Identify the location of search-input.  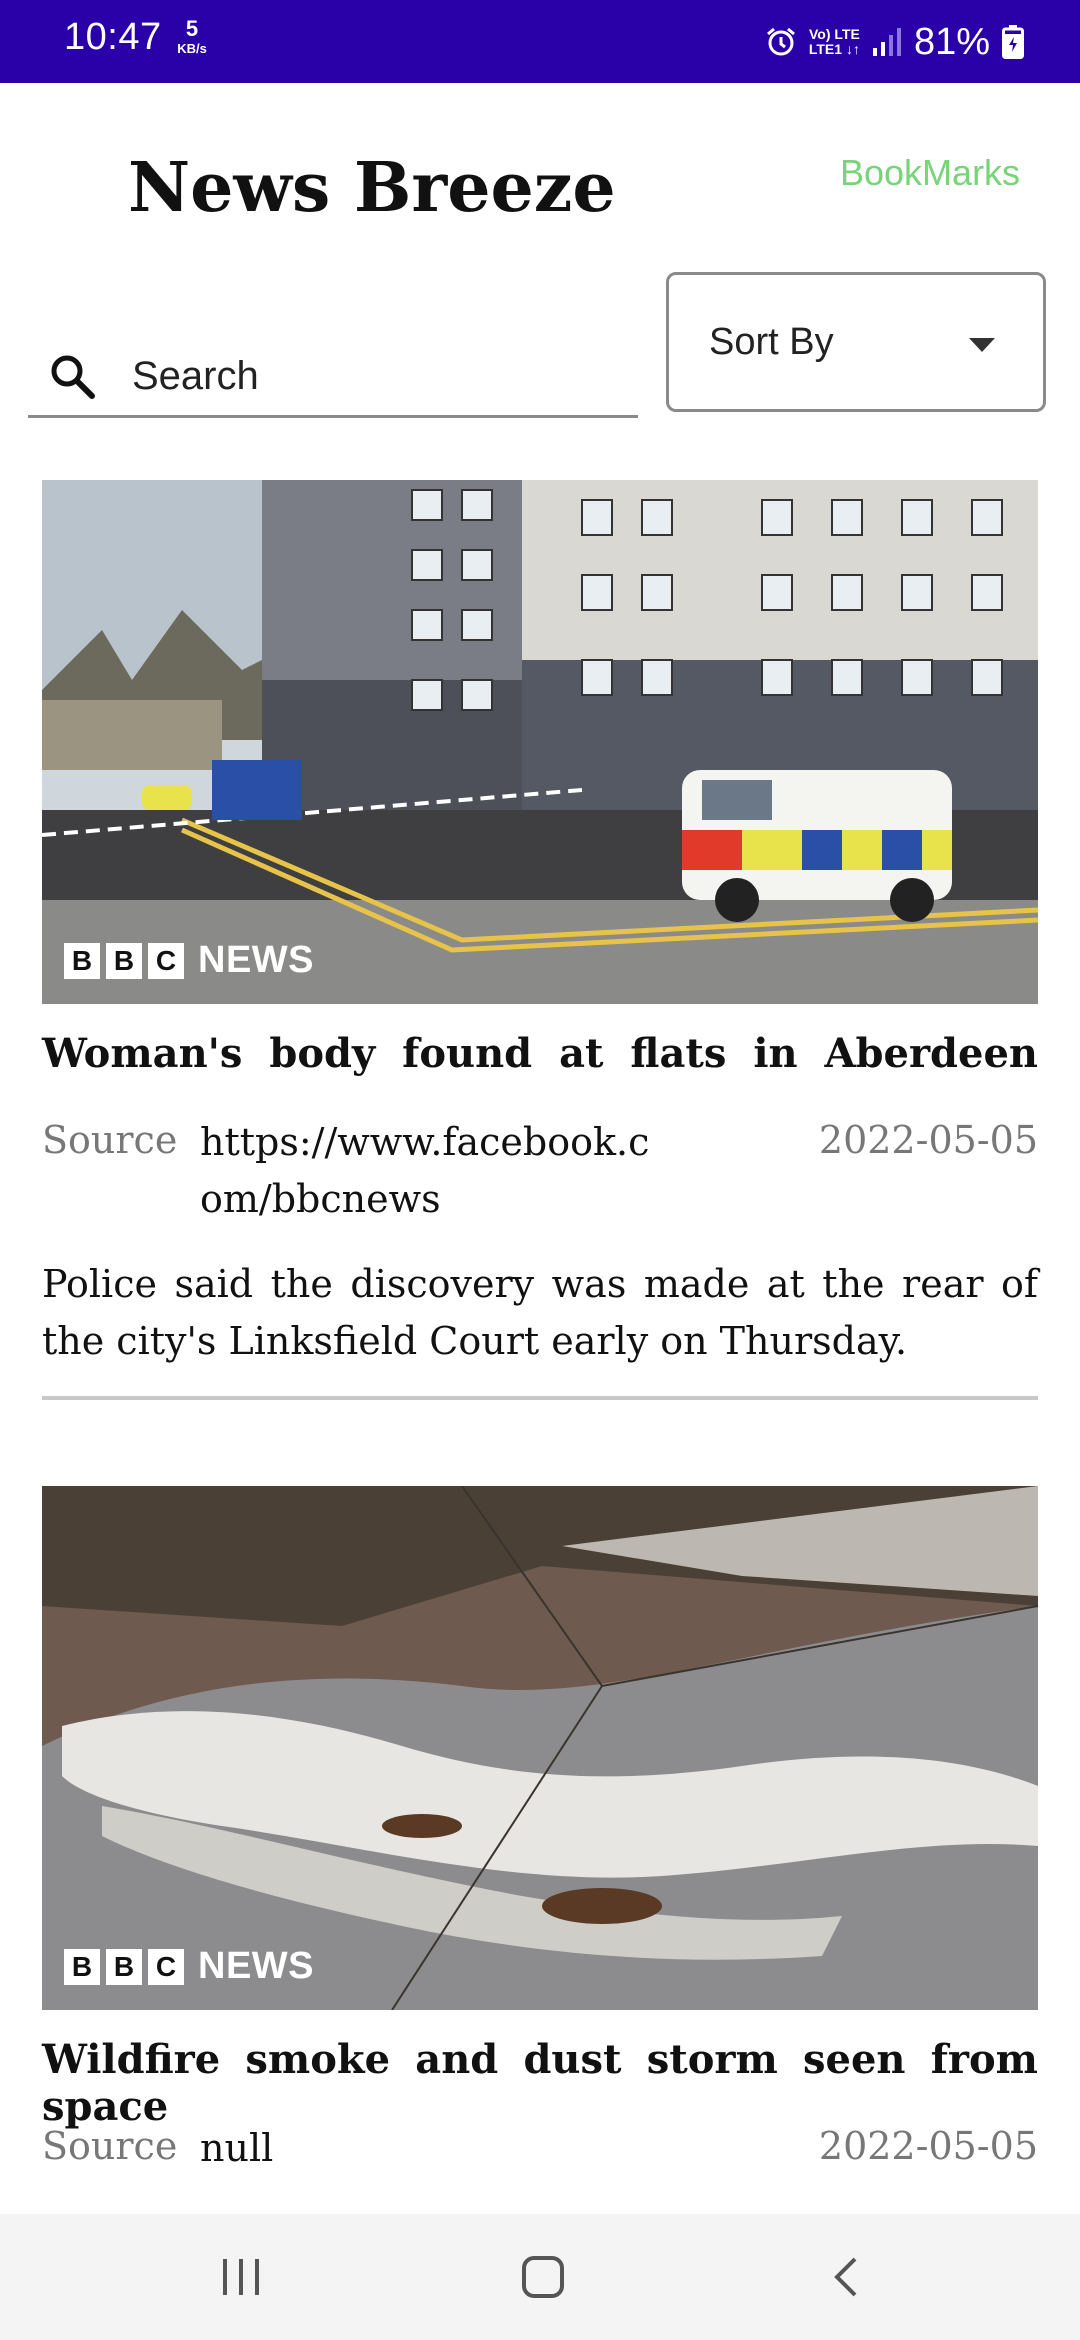
(372, 376).